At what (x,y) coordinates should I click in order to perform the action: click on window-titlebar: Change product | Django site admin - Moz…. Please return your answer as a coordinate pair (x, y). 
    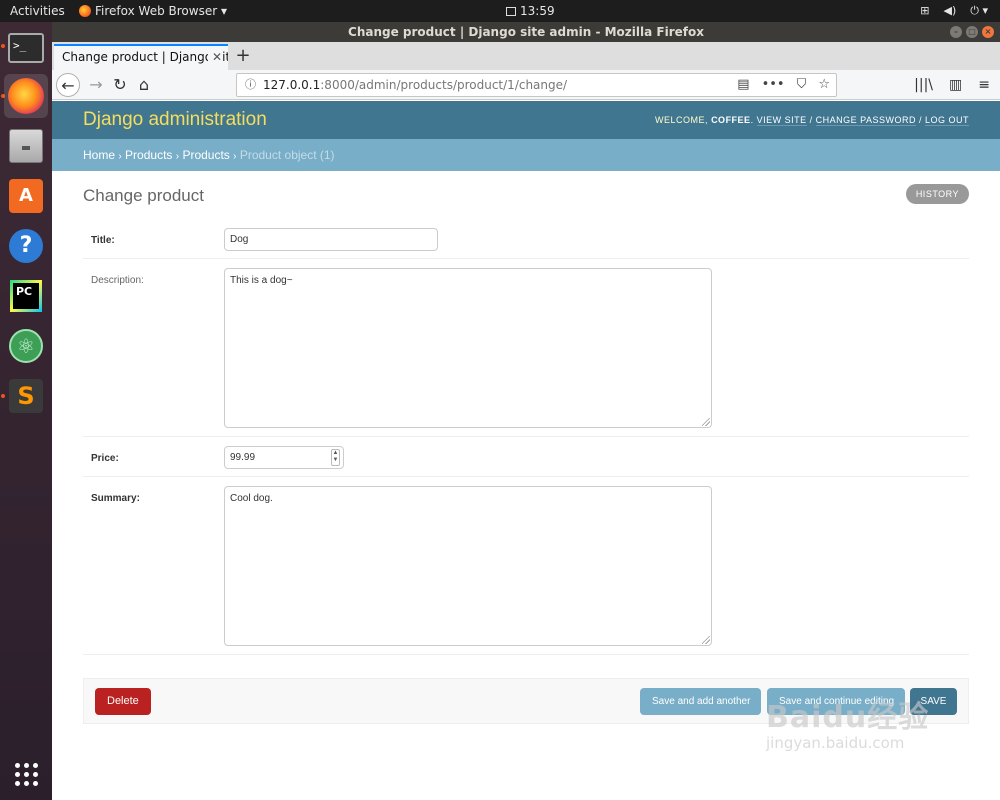
    Looking at the image, I should click on (526, 32).